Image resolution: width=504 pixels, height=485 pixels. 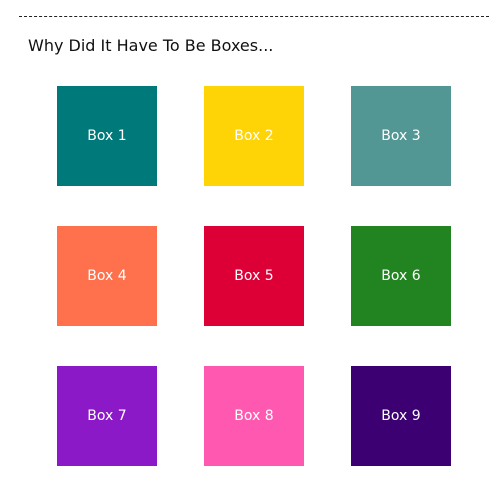 What do you see at coordinates (107, 276) in the screenshot?
I see `box-4: Box 4` at bounding box center [107, 276].